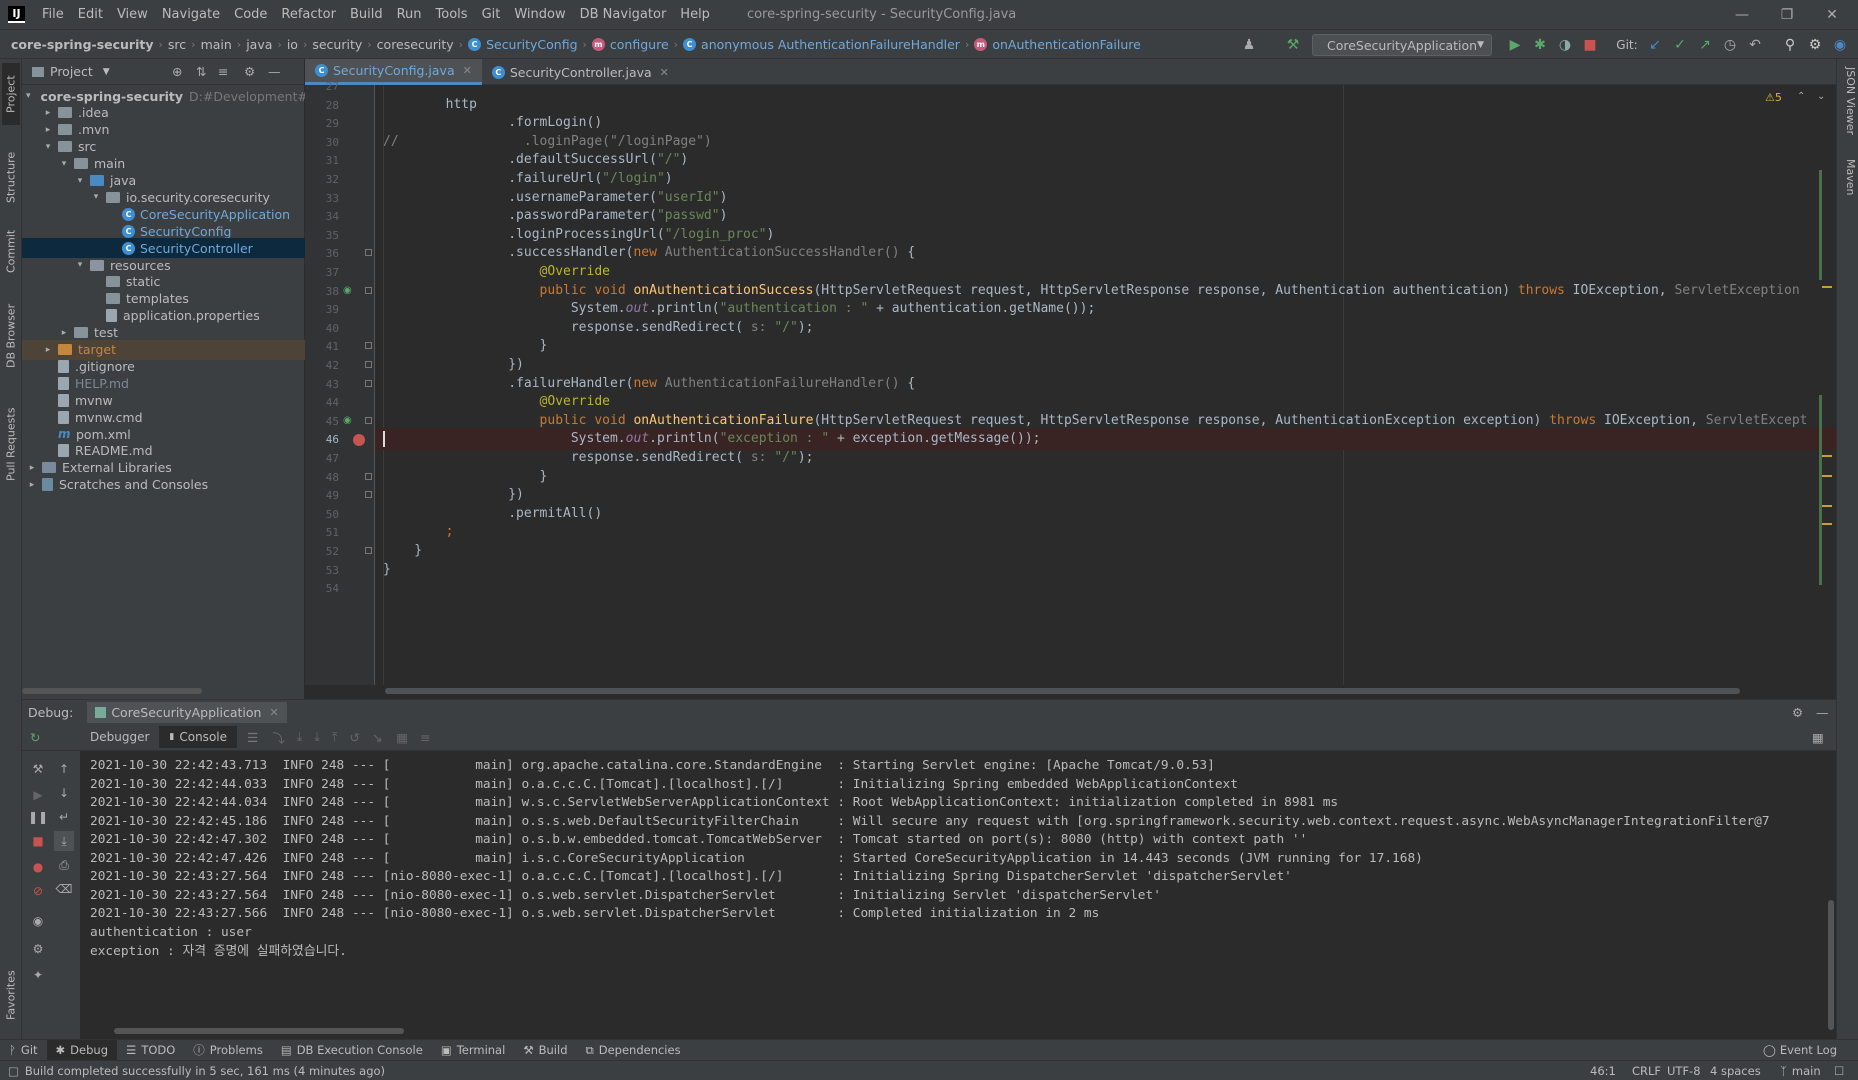 The height and width of the screenshot is (1080, 1858). What do you see at coordinates (1684, 1071) in the screenshot?
I see `file-encoding: UTF-8` at bounding box center [1684, 1071].